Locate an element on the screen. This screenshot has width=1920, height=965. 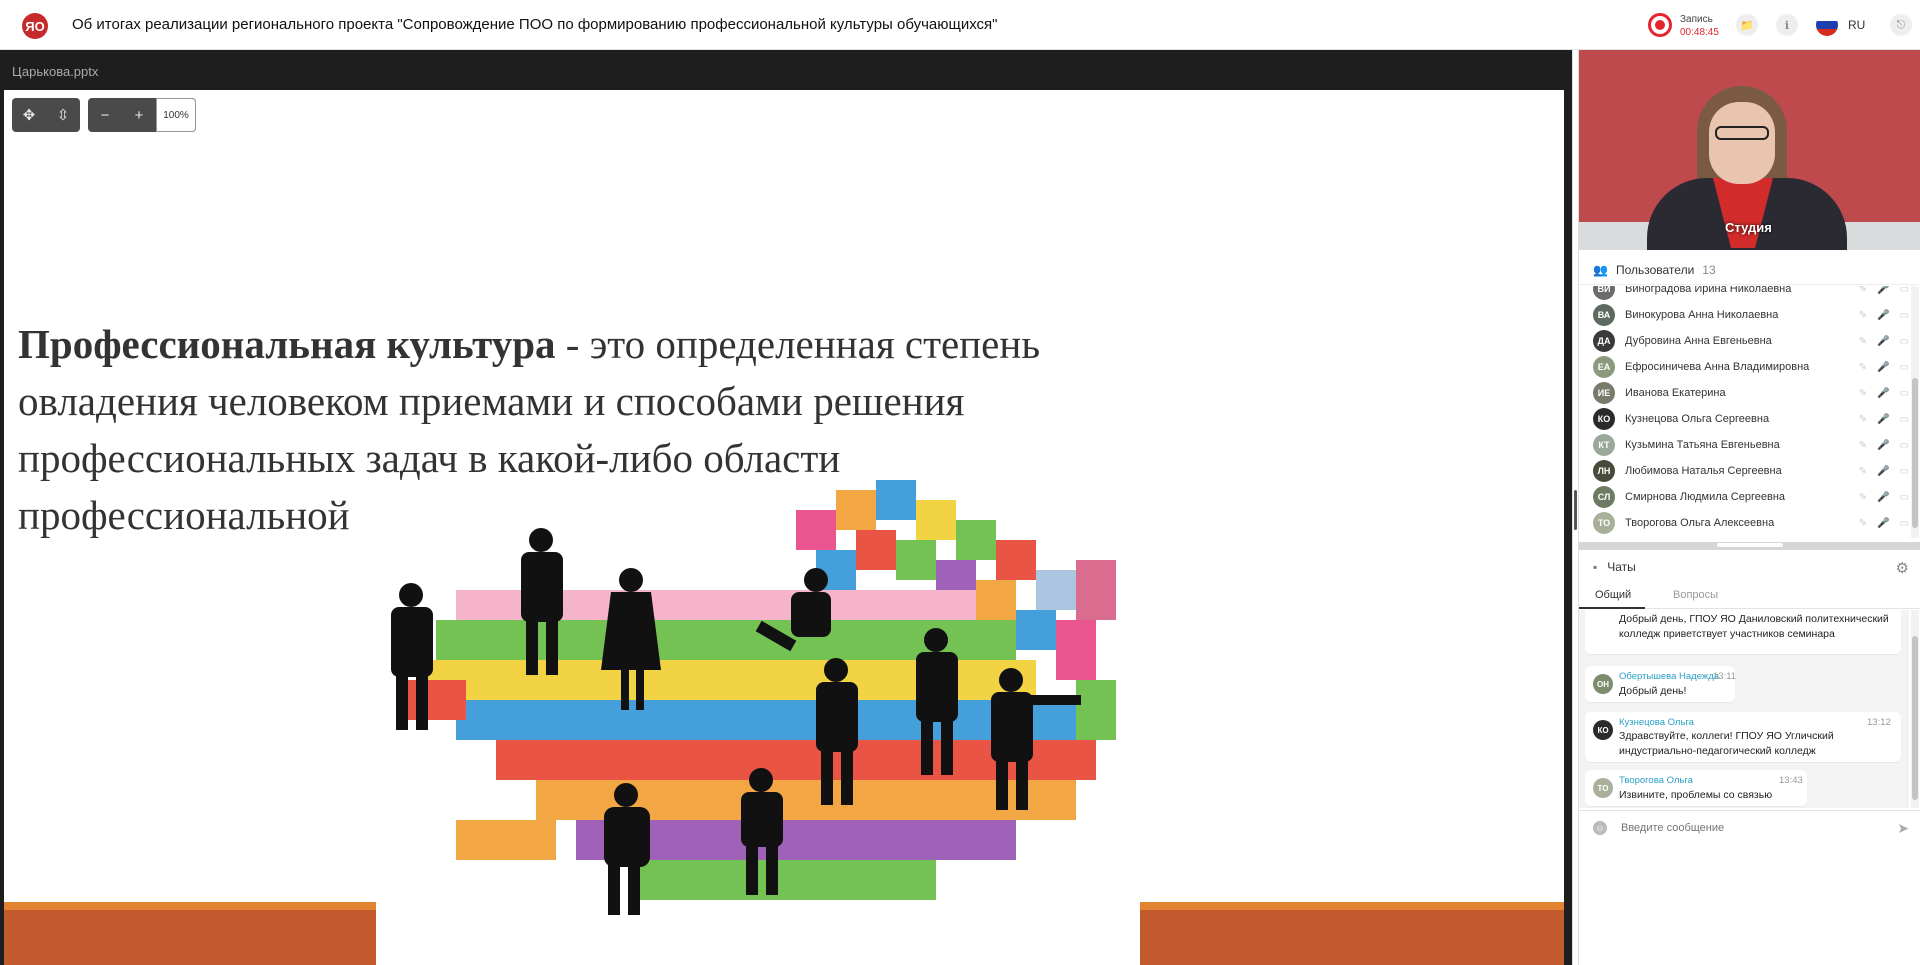
user-name: Кузьмина Татьяна Евгеньевна is located at coordinates (1702, 445).